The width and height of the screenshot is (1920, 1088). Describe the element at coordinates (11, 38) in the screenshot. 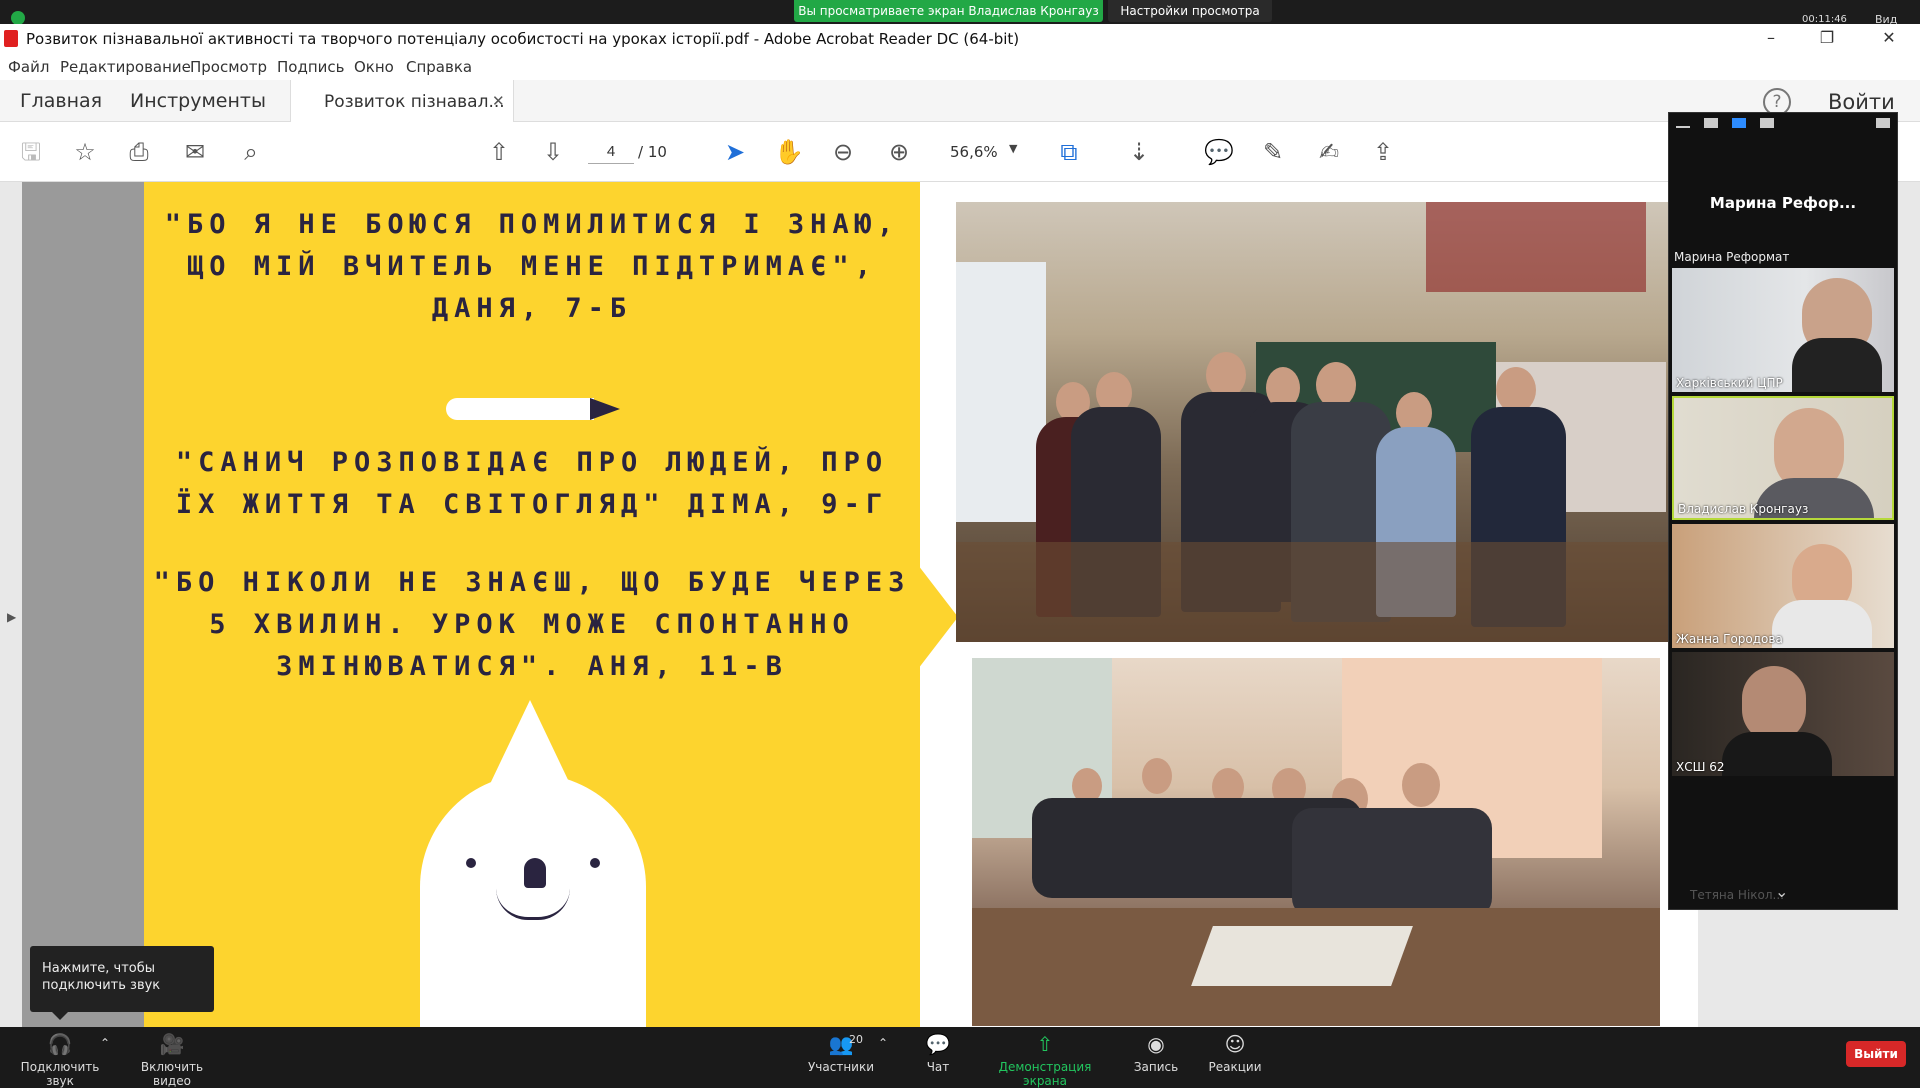

I see `pdf-icon` at that location.